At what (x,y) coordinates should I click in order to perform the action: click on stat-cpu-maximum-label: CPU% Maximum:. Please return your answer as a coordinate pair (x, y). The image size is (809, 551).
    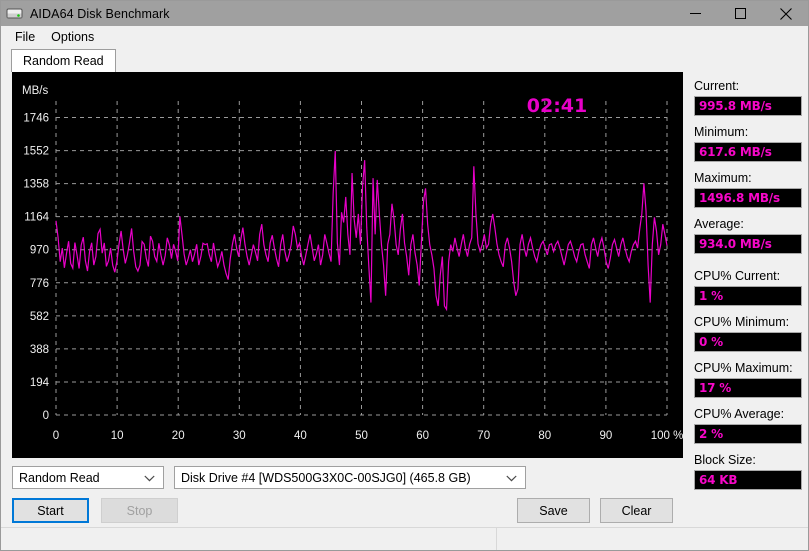
    Looking at the image, I should click on (743, 368).